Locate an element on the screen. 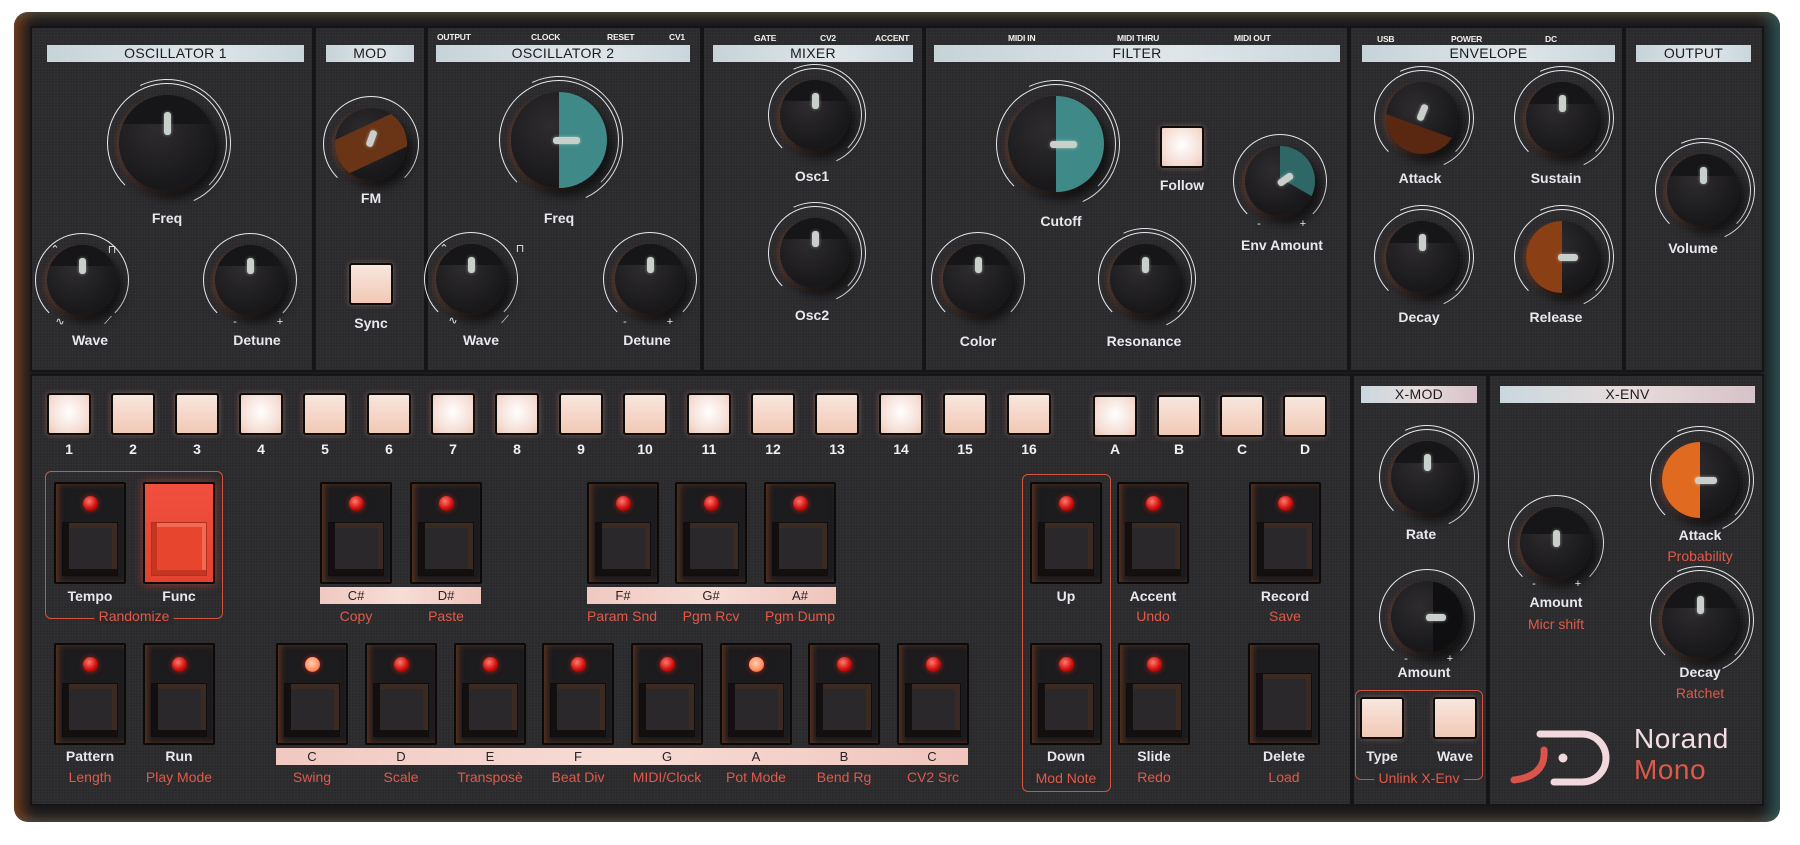 The width and height of the screenshot is (1800, 845). mod-fm-knob is located at coordinates (371, 144).